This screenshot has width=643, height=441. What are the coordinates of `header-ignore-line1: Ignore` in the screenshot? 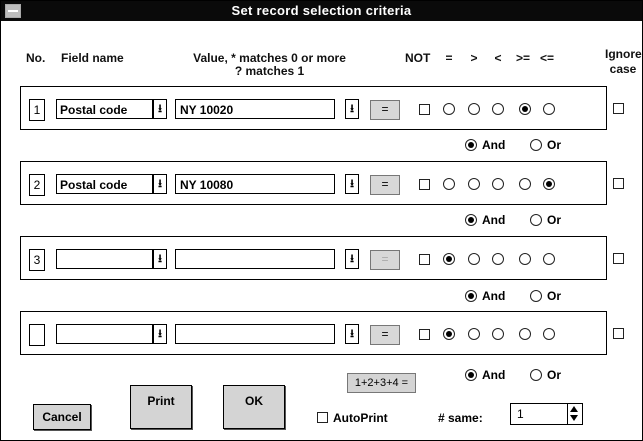 It's located at (623, 54).